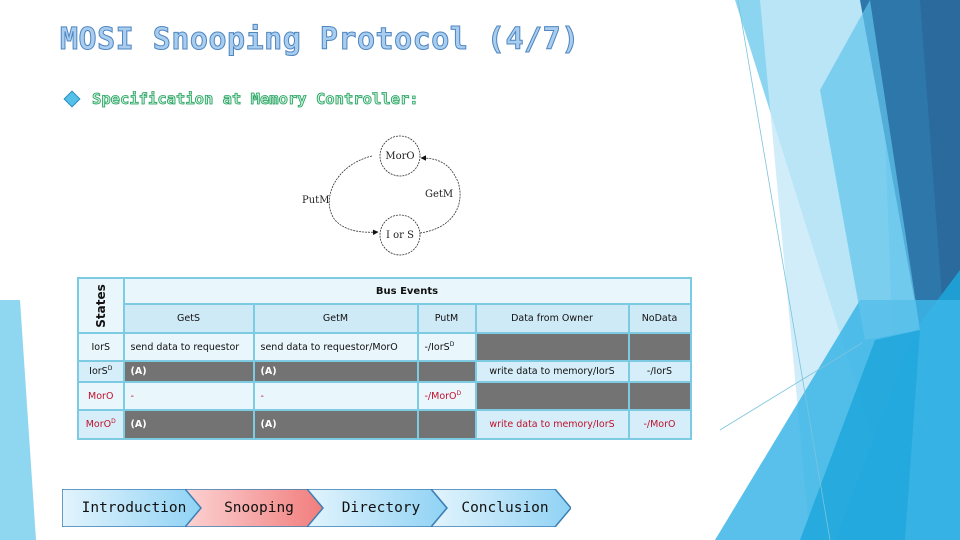  I want to click on state-cell: IorS, so click(101, 347).